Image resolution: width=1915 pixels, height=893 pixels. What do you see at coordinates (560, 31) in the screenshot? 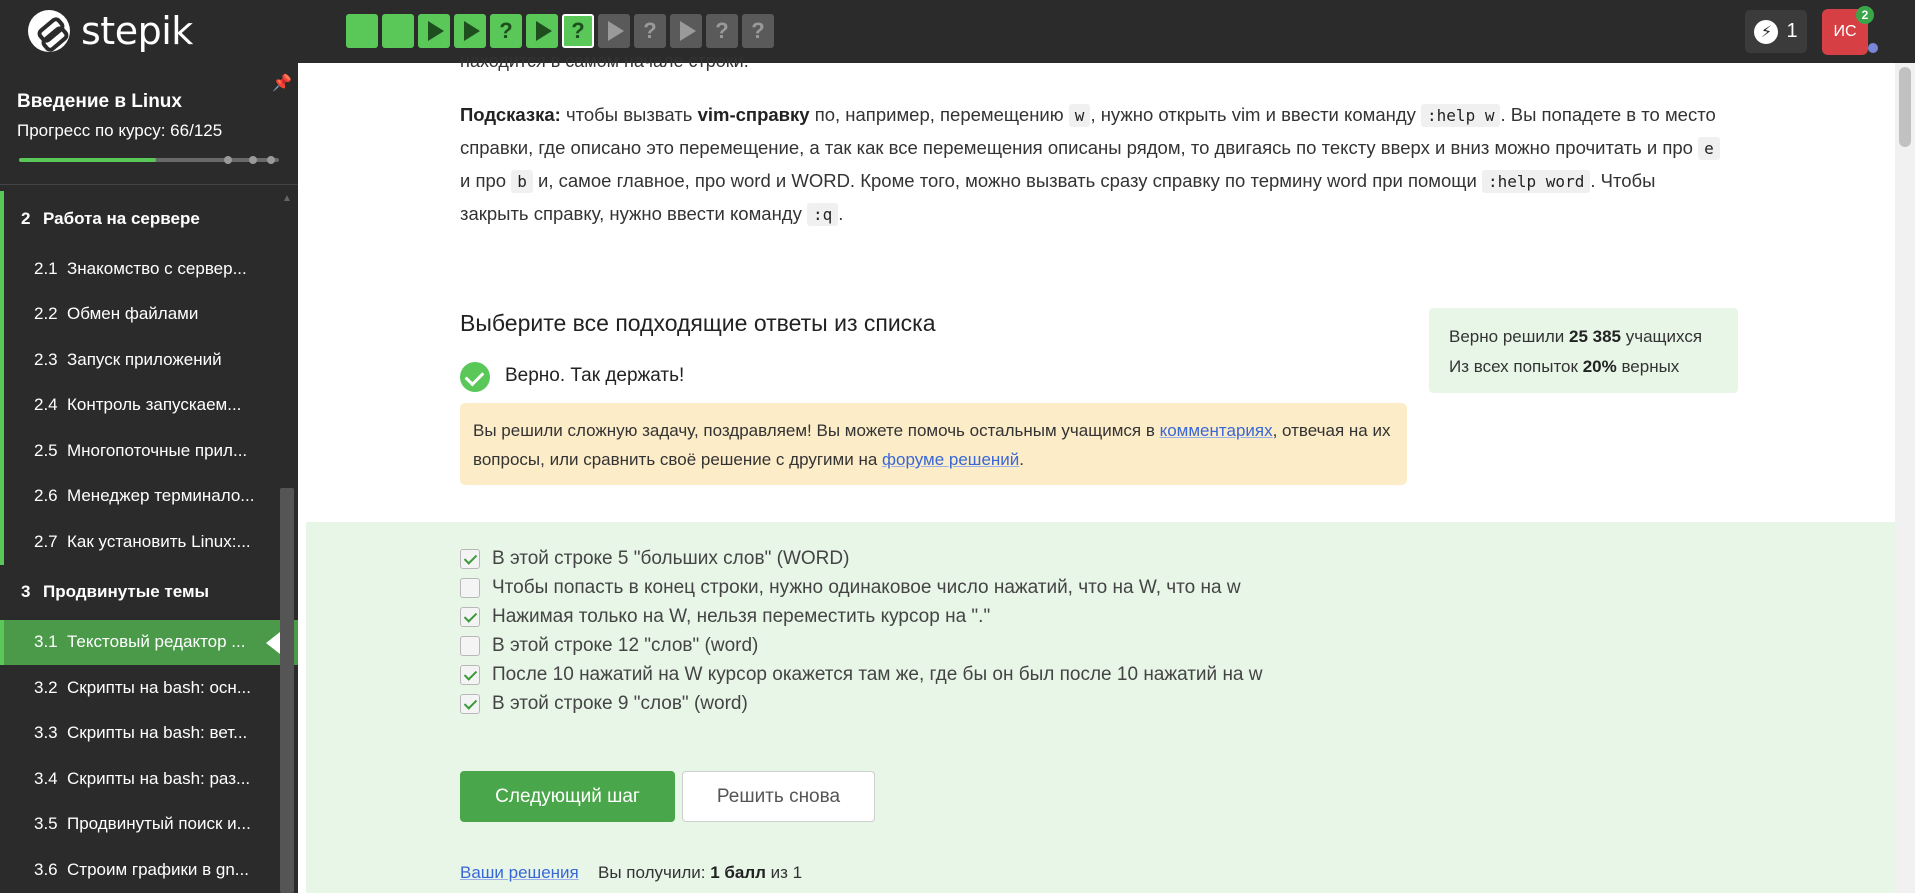
I see `lesson-steps-nav: ?????` at bounding box center [560, 31].